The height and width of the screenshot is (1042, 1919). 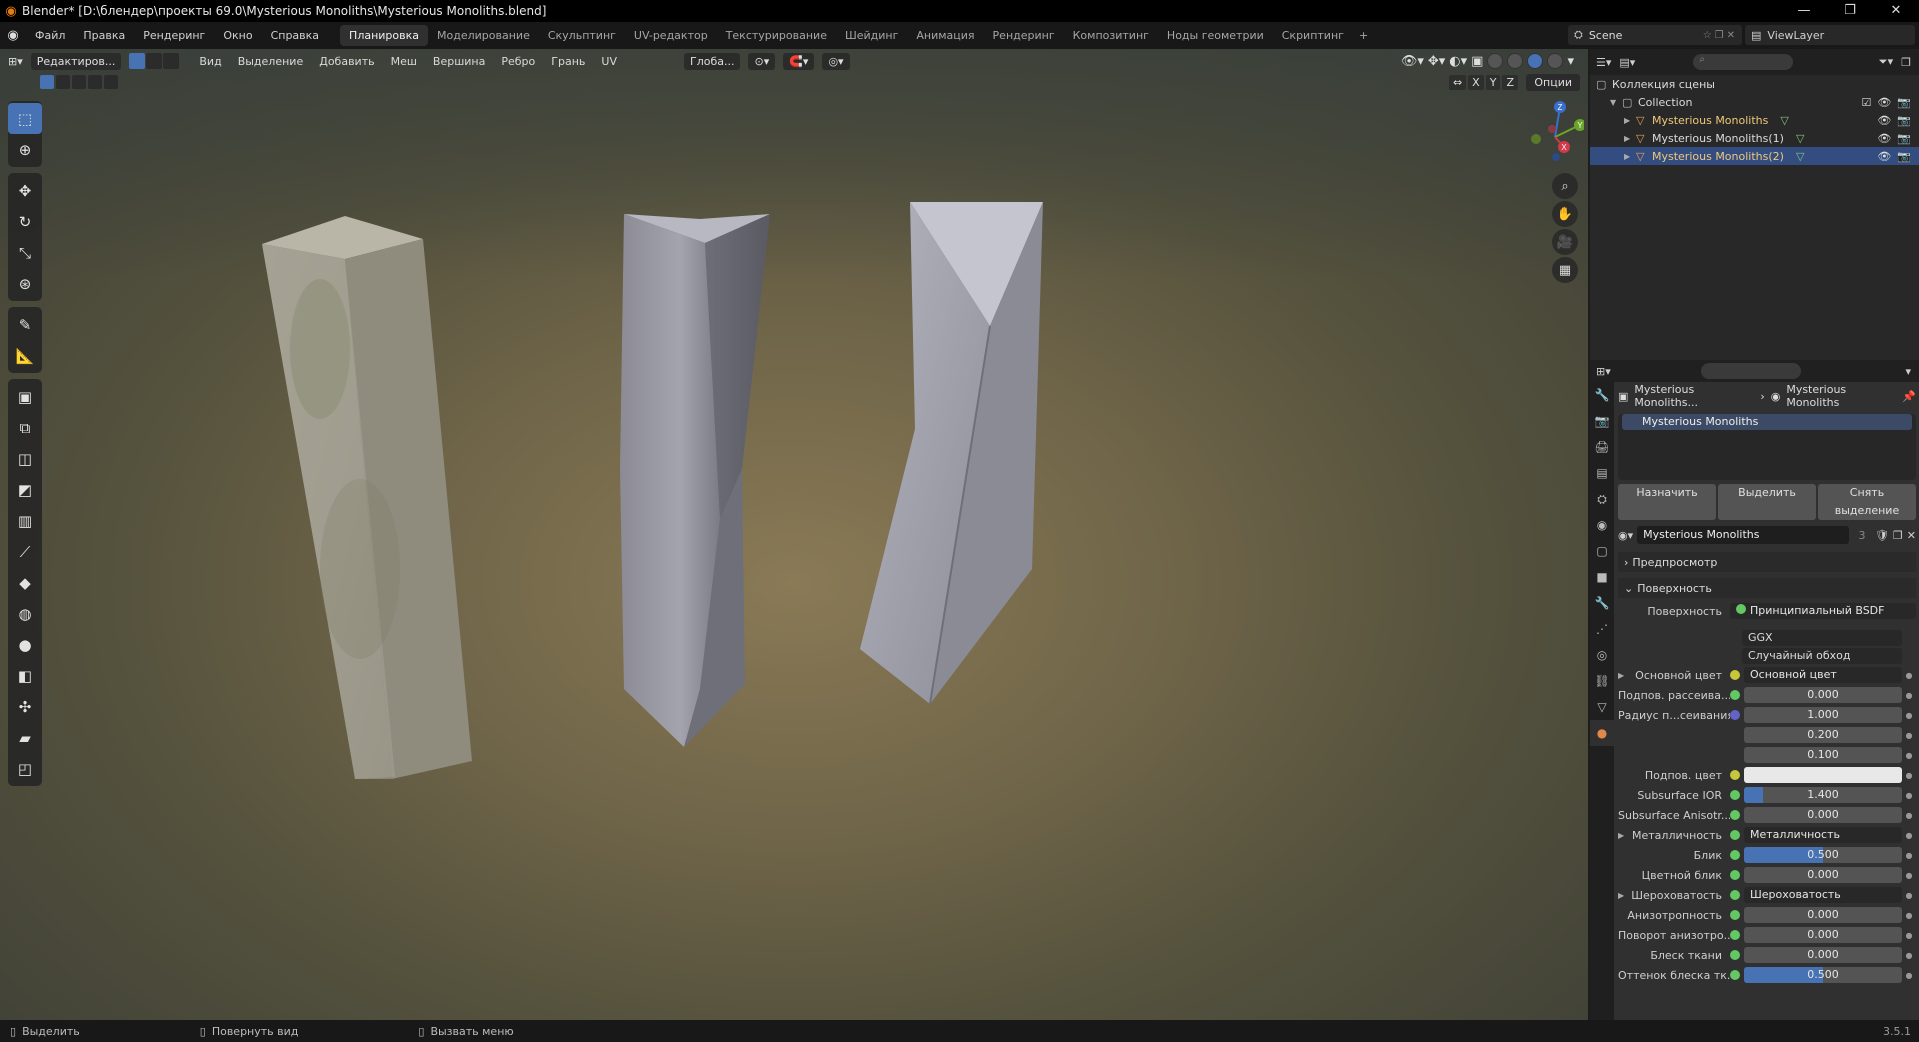 I want to click on editor-type-icon: ⊞▾, so click(x=15, y=61).